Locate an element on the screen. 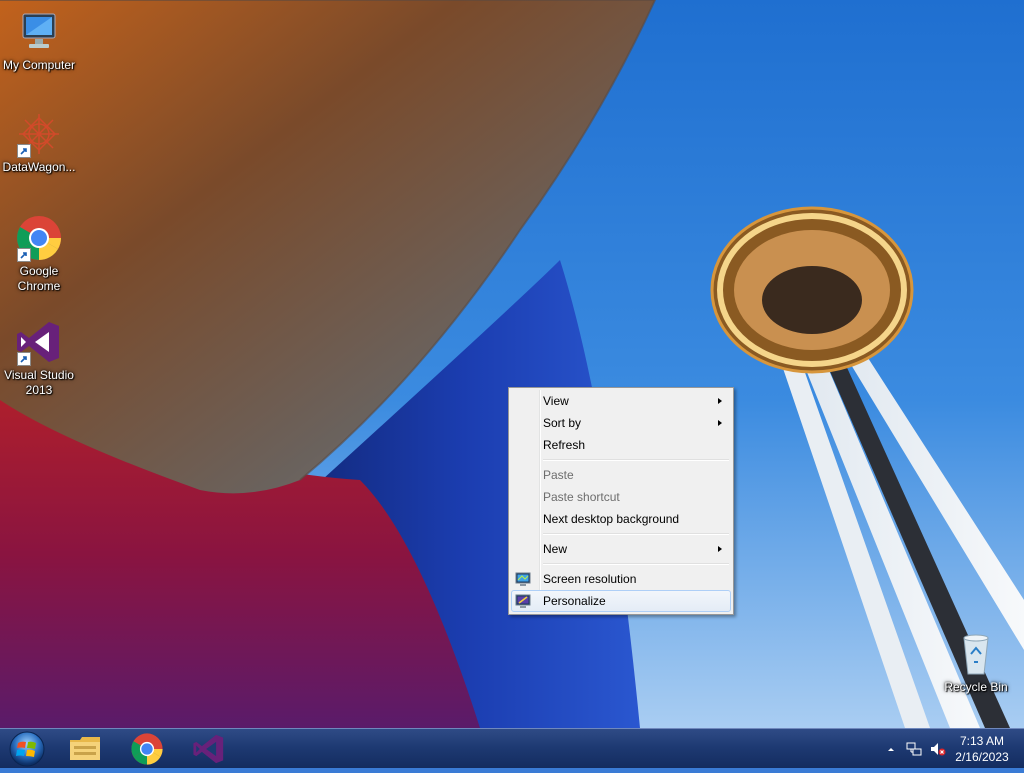 The width and height of the screenshot is (1024, 773). desktop-icon-google-chrome: Google Chrome is located at coordinates (39, 254).